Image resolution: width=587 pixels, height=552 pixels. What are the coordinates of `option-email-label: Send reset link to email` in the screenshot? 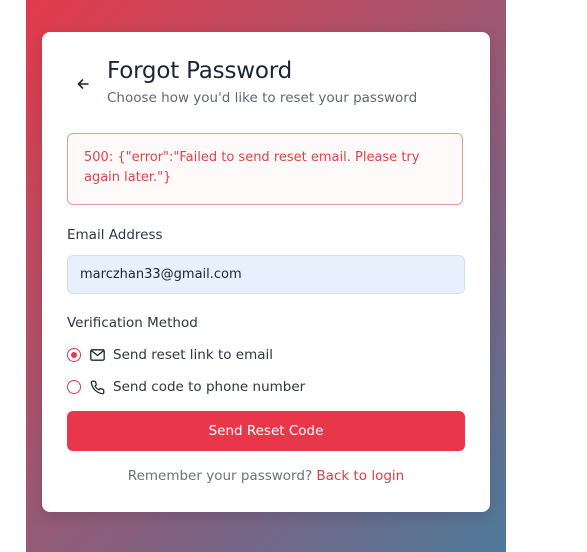 It's located at (193, 355).